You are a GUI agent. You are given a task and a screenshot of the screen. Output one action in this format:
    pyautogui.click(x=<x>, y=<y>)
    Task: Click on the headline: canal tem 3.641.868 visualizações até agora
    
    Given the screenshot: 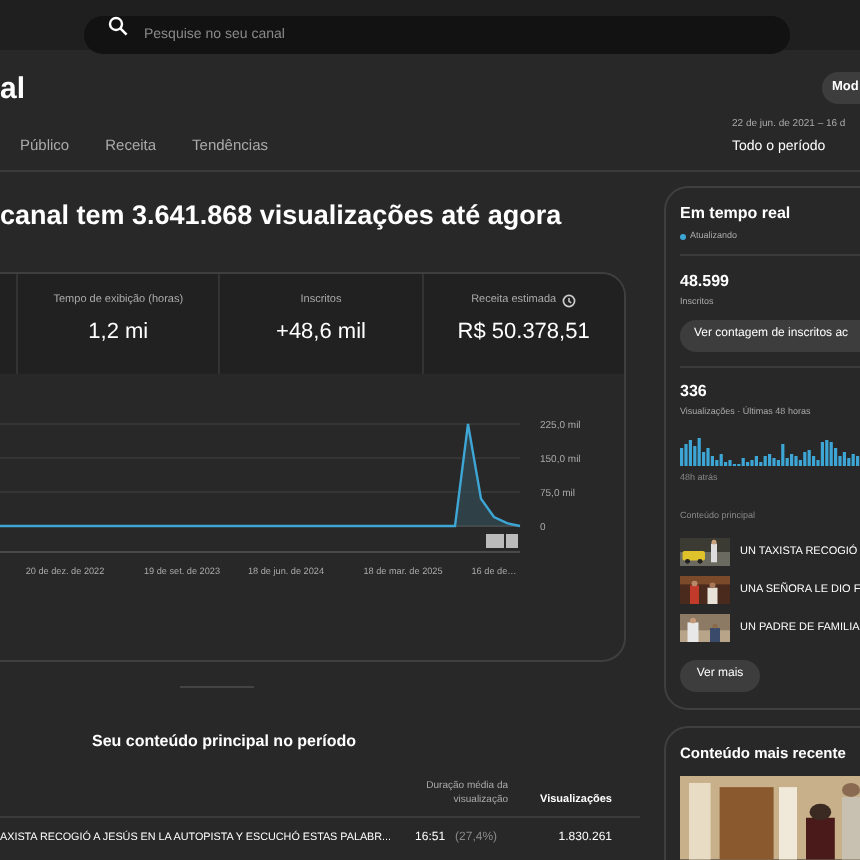 What is the action you would take?
    pyautogui.click(x=282, y=216)
    